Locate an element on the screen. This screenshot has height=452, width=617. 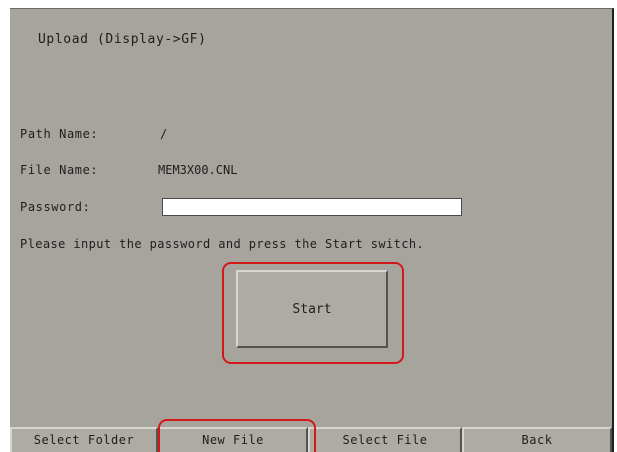
path-name-value: / is located at coordinates (164, 134).